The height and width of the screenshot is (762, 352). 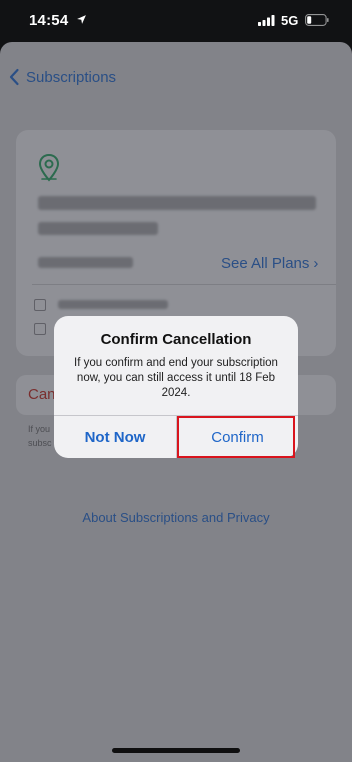 I want to click on price-redacted, so click(x=113, y=304).